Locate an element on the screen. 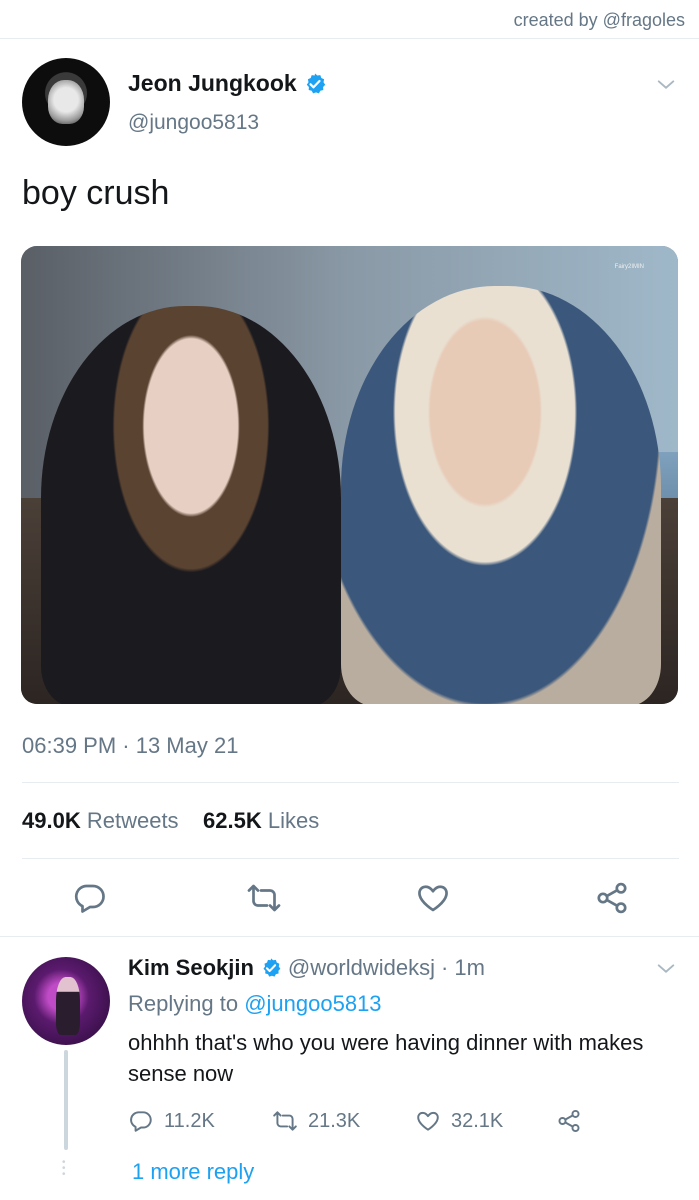 This screenshot has width=699, height=1200. retweets-stat: 49.0K Retweets is located at coordinates (103, 820).